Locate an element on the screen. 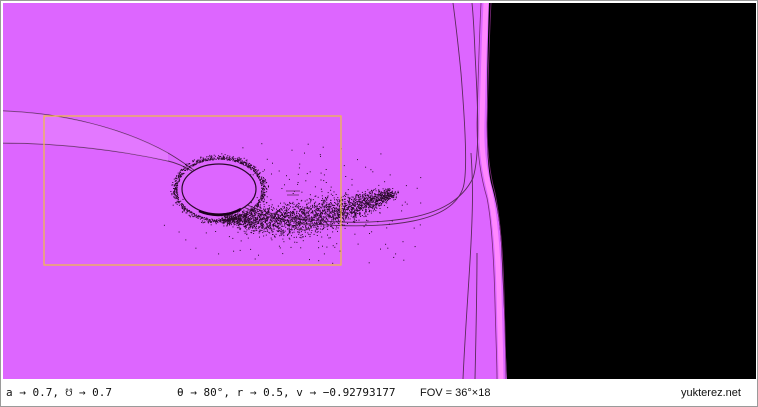 The height and width of the screenshot is (407, 758). site-link: yukterez.net is located at coordinates (711, 393).